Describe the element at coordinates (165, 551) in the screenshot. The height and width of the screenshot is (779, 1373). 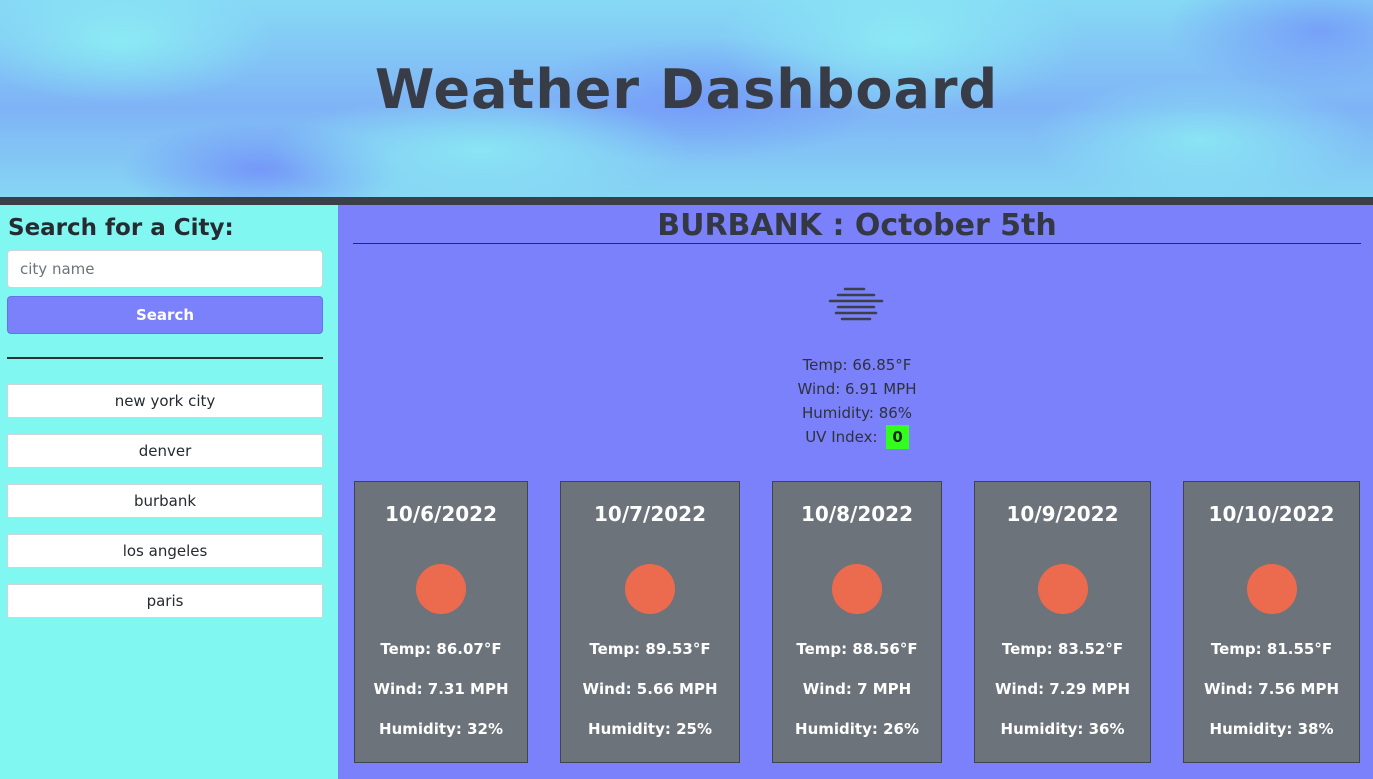
I see `history-item-los-angeles: los angeles` at that location.